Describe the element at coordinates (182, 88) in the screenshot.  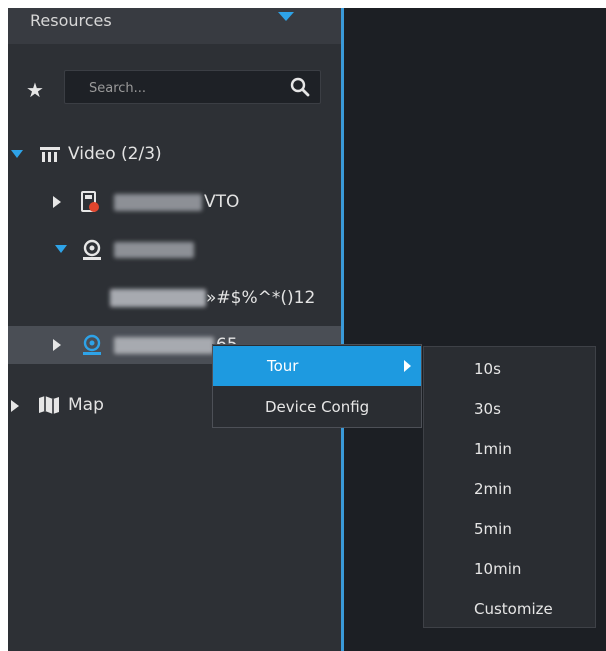
I see `search-input` at that location.